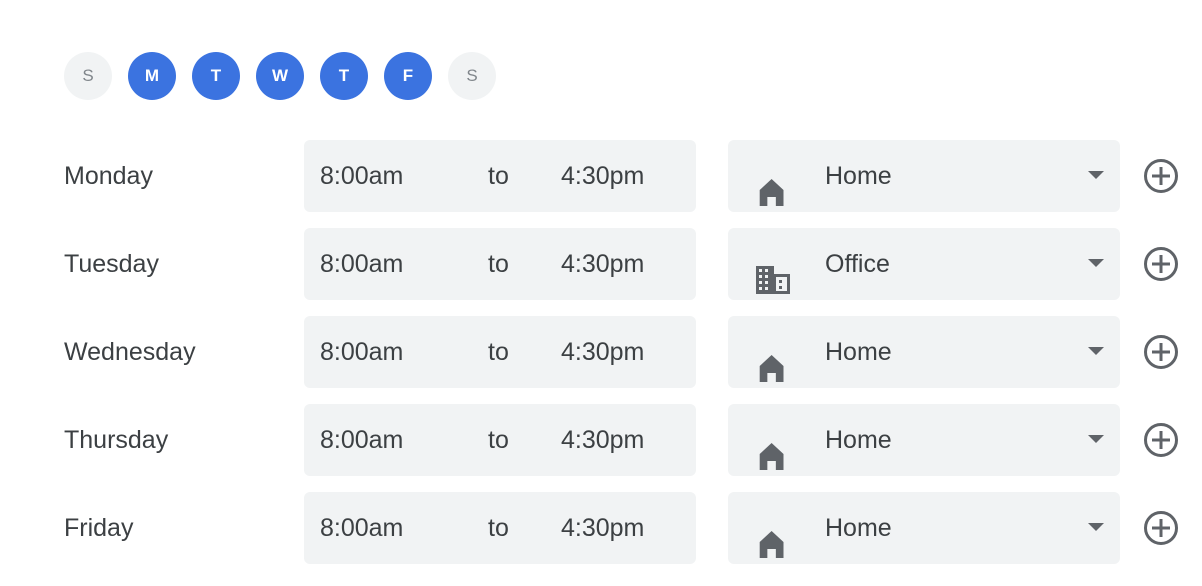 The height and width of the screenshot is (586, 1202). I want to click on schedule-row: Friday 8:00am to 4:30pm Home, so click(601, 528).